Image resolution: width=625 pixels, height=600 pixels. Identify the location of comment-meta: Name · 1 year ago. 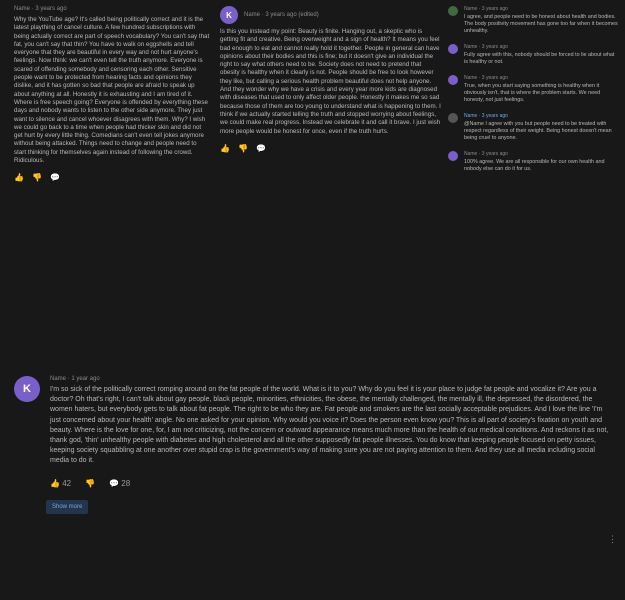
(75, 379).